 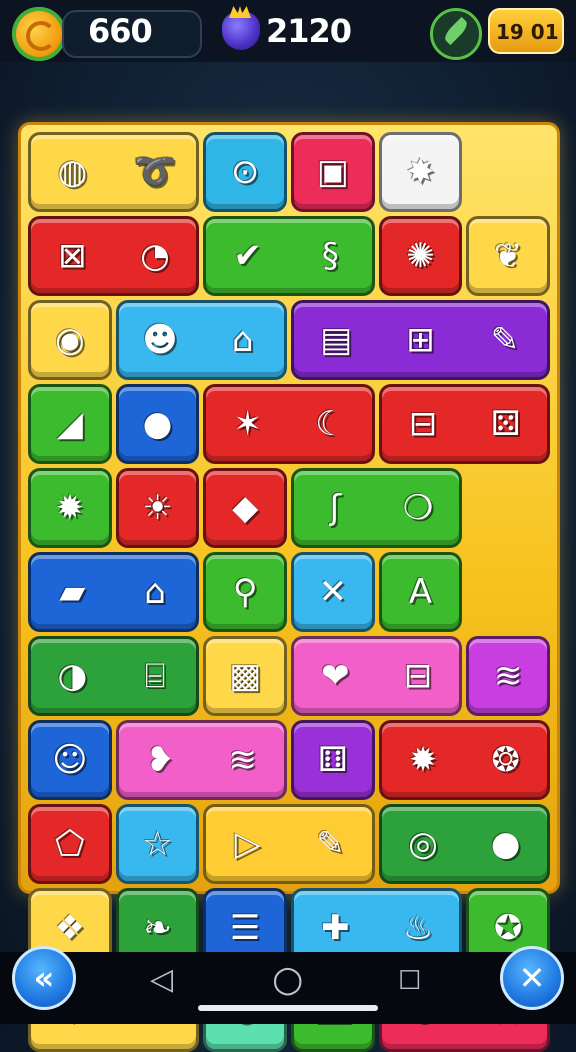 I want to click on board-tile: ☺, so click(x=70, y=760).